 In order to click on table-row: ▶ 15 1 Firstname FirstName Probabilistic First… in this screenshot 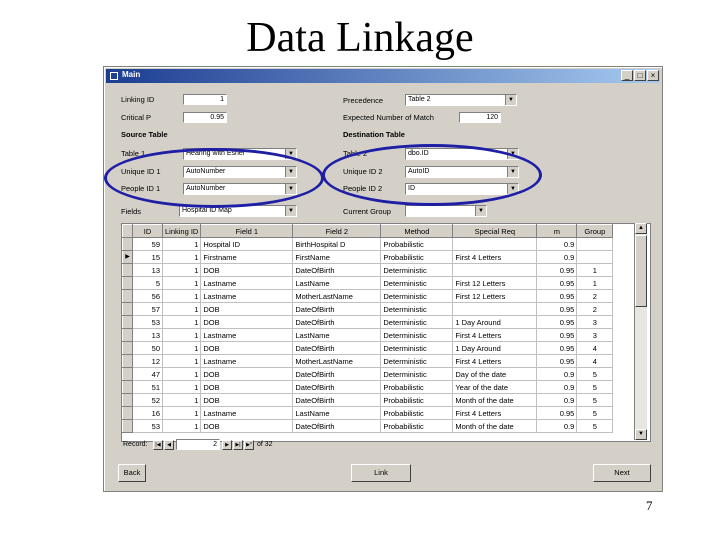, I will do `click(368, 257)`.